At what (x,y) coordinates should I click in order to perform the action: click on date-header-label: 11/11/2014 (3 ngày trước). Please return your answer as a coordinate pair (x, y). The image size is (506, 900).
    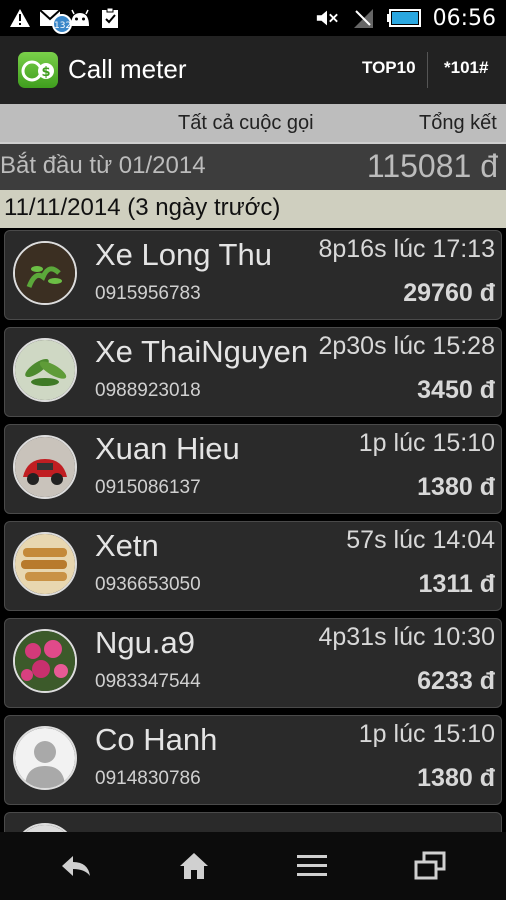
    Looking at the image, I should click on (142, 207).